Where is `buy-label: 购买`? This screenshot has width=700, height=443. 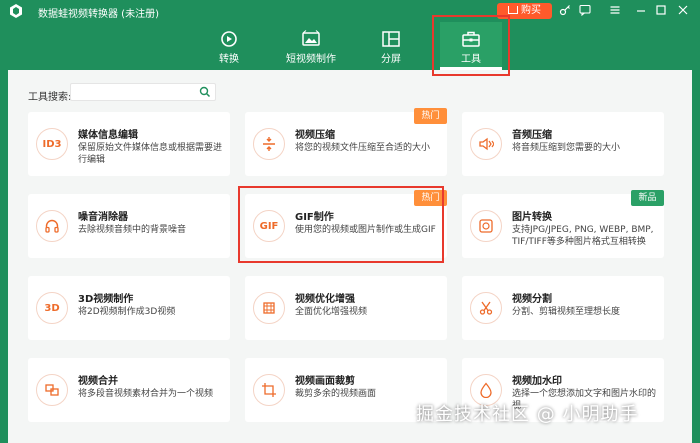
buy-label: 购买 is located at coordinates (531, 10).